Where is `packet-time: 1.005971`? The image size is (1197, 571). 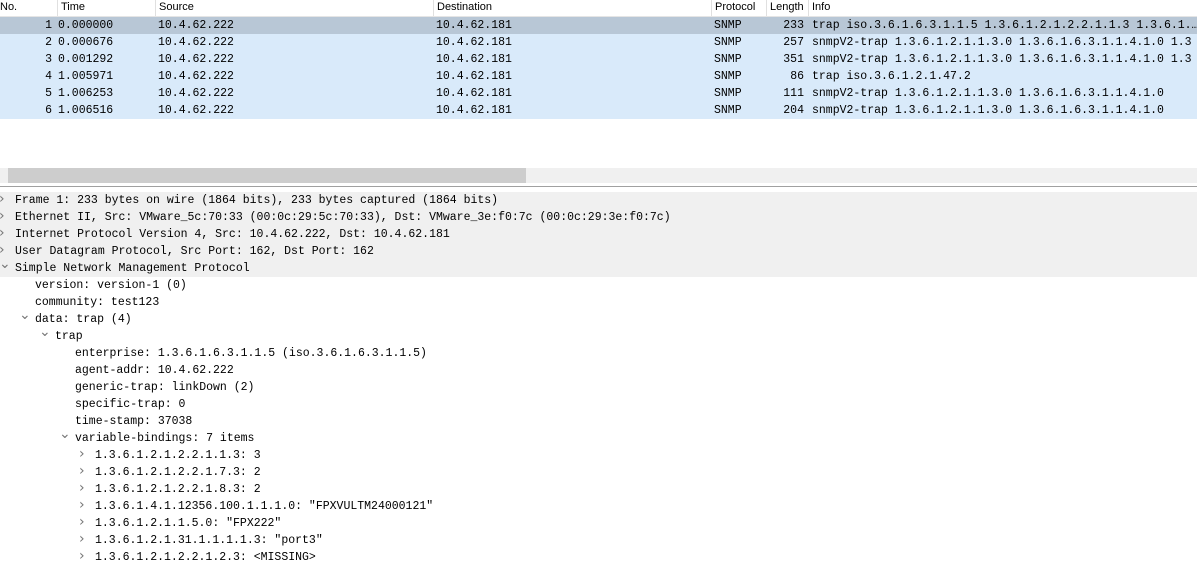
packet-time: 1.005971 is located at coordinates (86, 76).